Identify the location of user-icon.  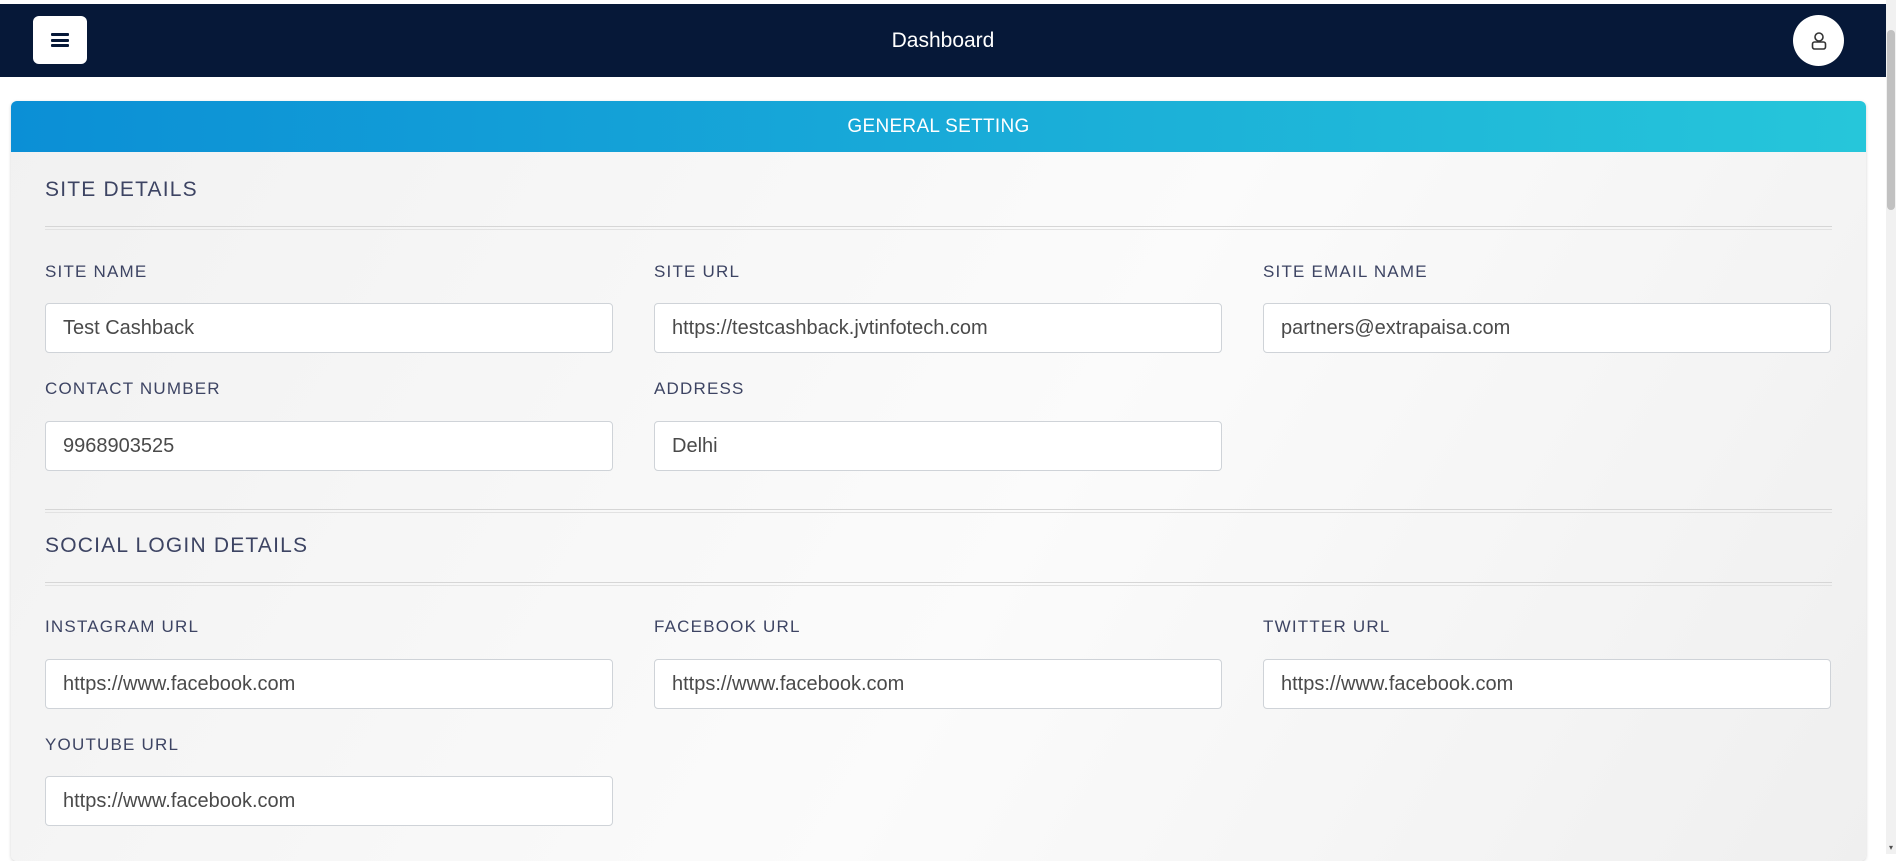
(1818, 40).